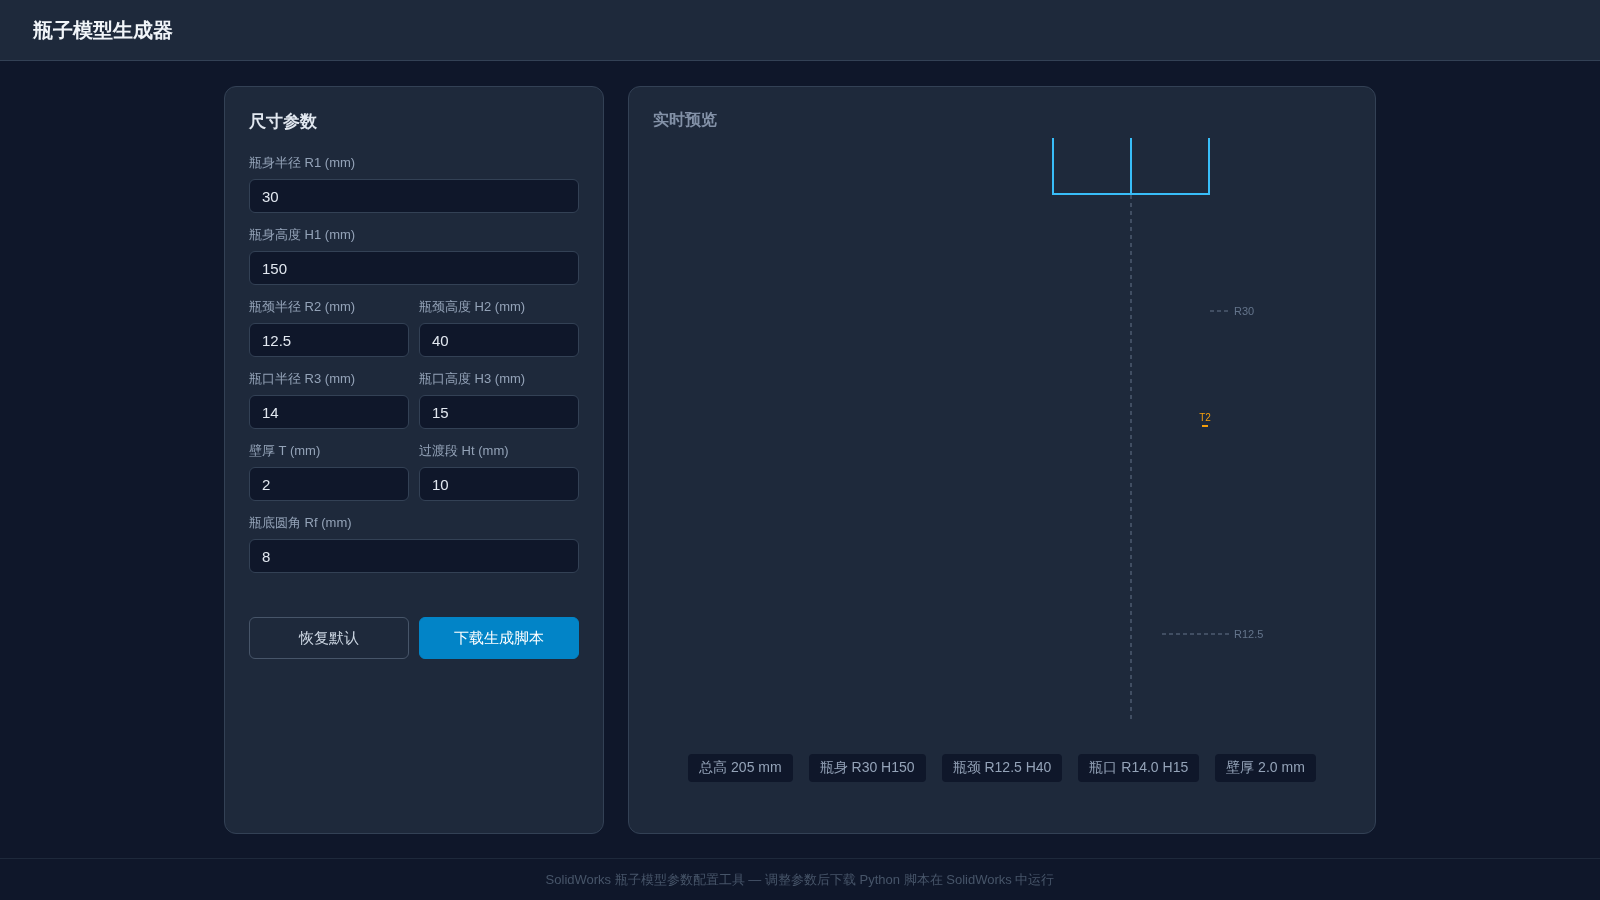 The height and width of the screenshot is (900, 1600). Describe the element at coordinates (1205, 417) in the screenshot. I see `thickness-label: T2` at that location.